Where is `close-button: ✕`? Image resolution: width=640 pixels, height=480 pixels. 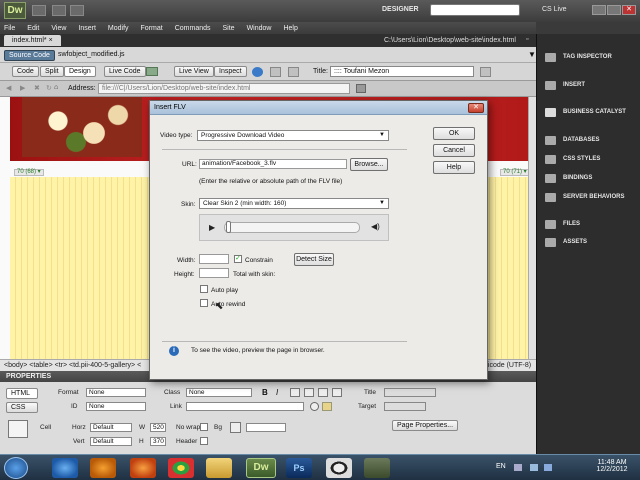 close-button: ✕ is located at coordinates (629, 10).